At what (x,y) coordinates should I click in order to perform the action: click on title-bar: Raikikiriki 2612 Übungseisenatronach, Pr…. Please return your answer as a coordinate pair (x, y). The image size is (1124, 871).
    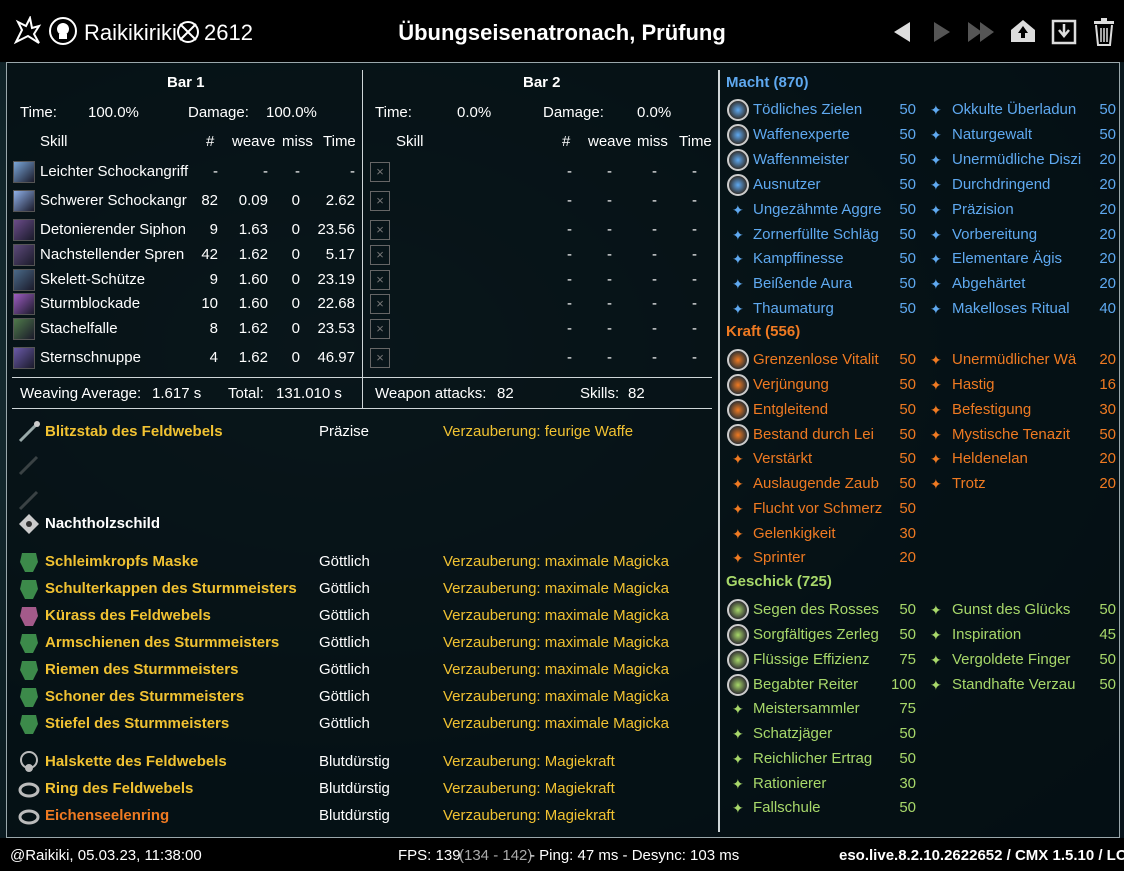
    Looking at the image, I should click on (562, 31).